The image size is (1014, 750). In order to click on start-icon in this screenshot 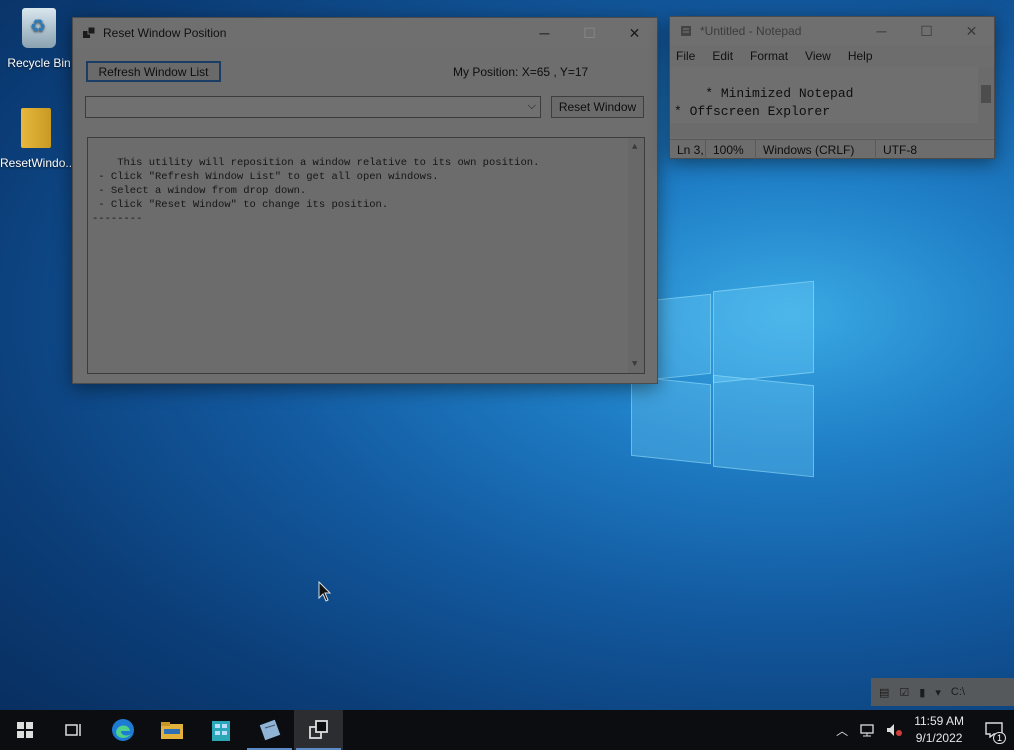, I will do `click(24, 730)`.